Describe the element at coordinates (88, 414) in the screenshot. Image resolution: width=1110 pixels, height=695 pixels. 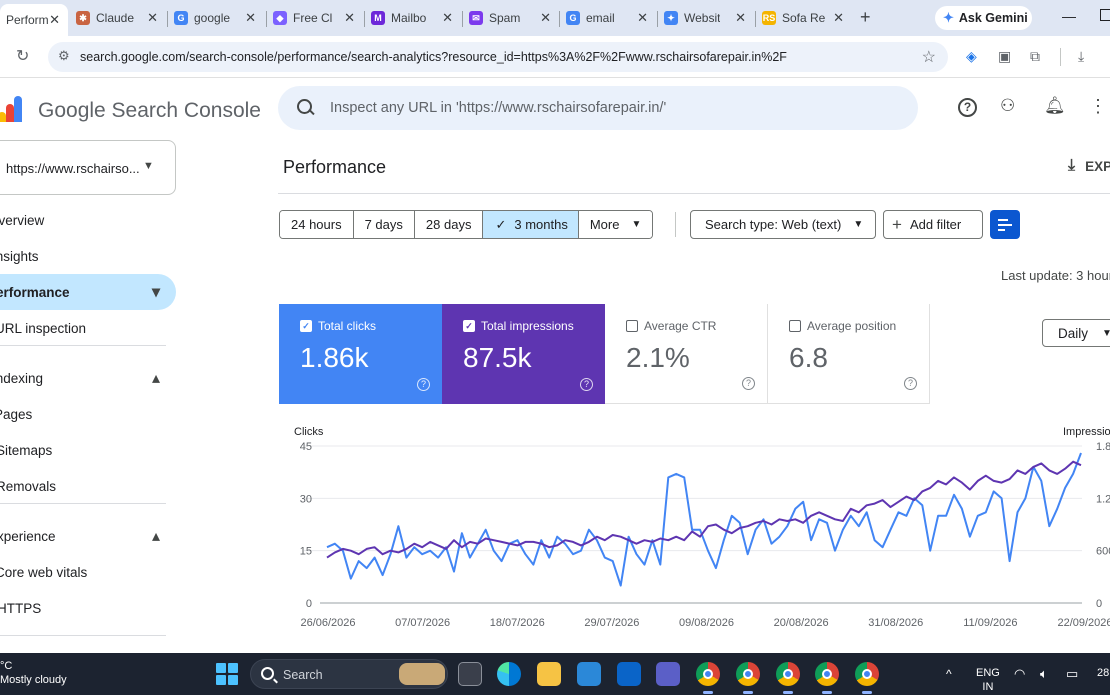
I see `sidebar-item: Pages` at that location.